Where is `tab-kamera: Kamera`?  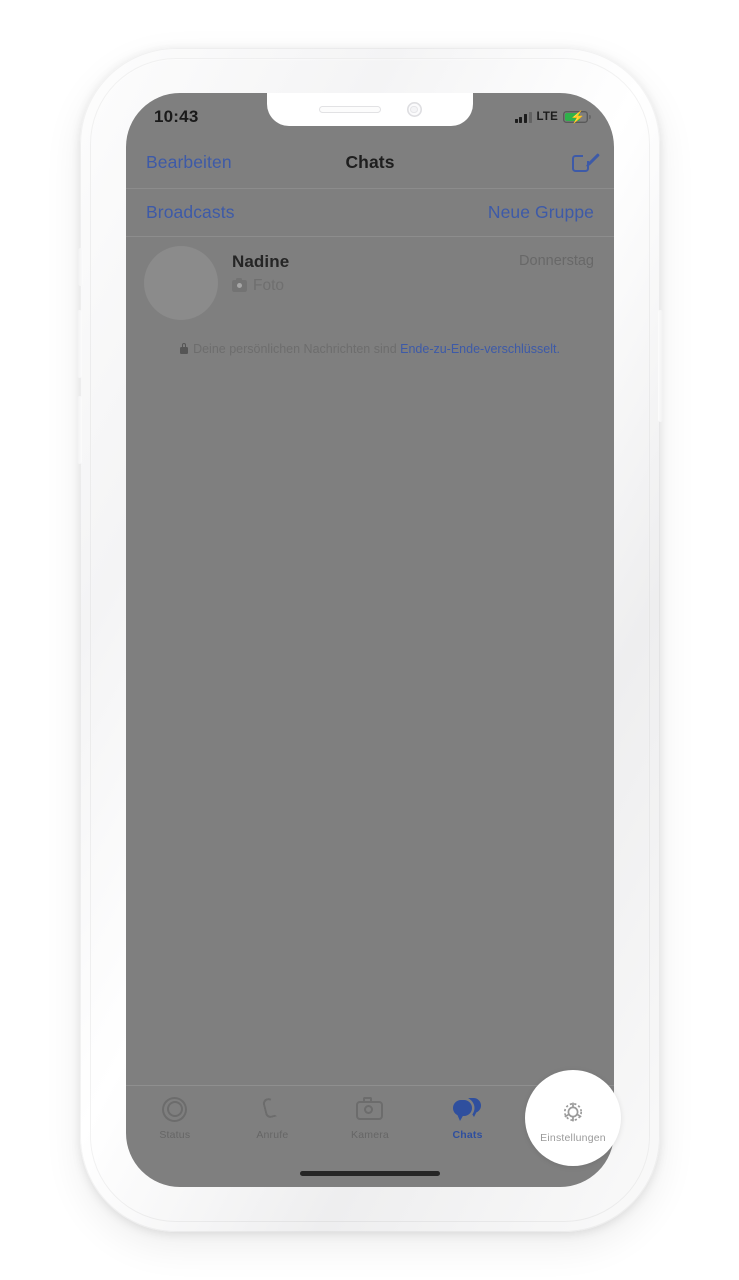 tab-kamera: Kamera is located at coordinates (370, 1129).